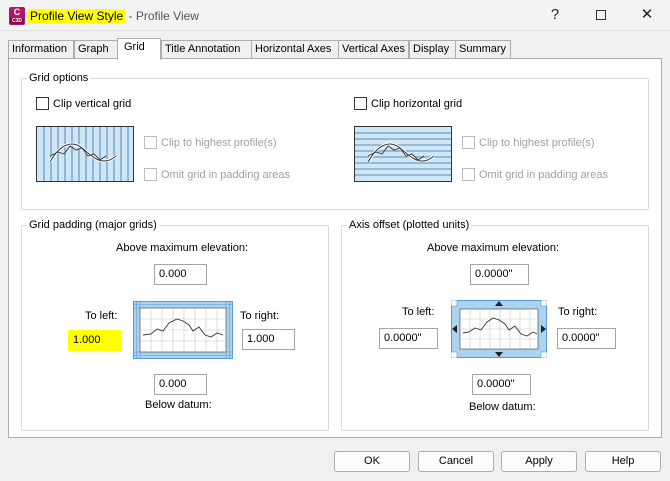 The width and height of the screenshot is (670, 481). I want to click on close-button: ✕, so click(647, 15).